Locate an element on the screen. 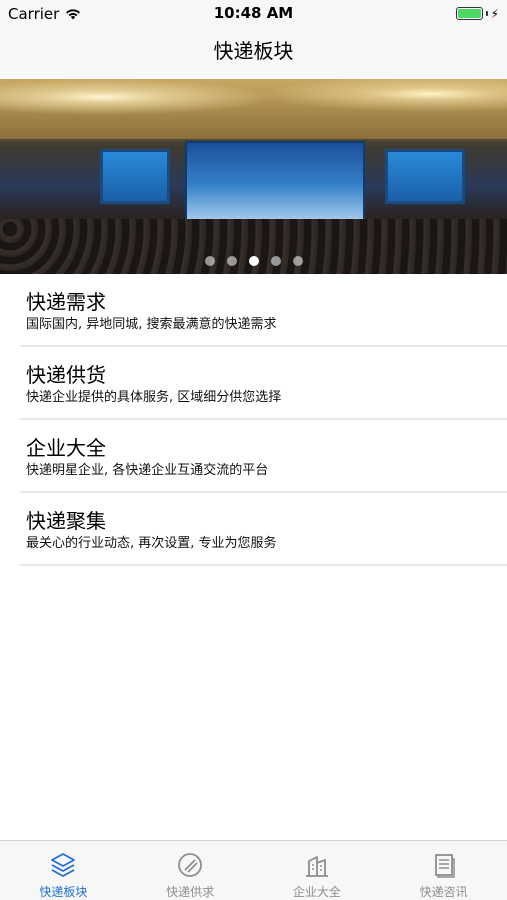  status-time: 10:48 AM is located at coordinates (253, 13).